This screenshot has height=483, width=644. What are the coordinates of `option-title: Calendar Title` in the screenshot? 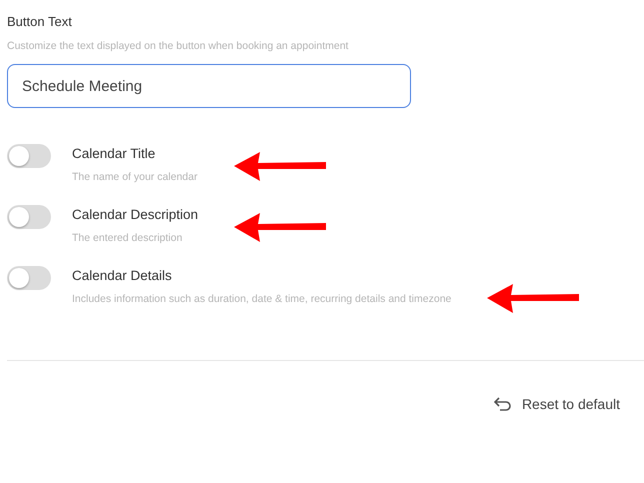 It's located at (114, 153).